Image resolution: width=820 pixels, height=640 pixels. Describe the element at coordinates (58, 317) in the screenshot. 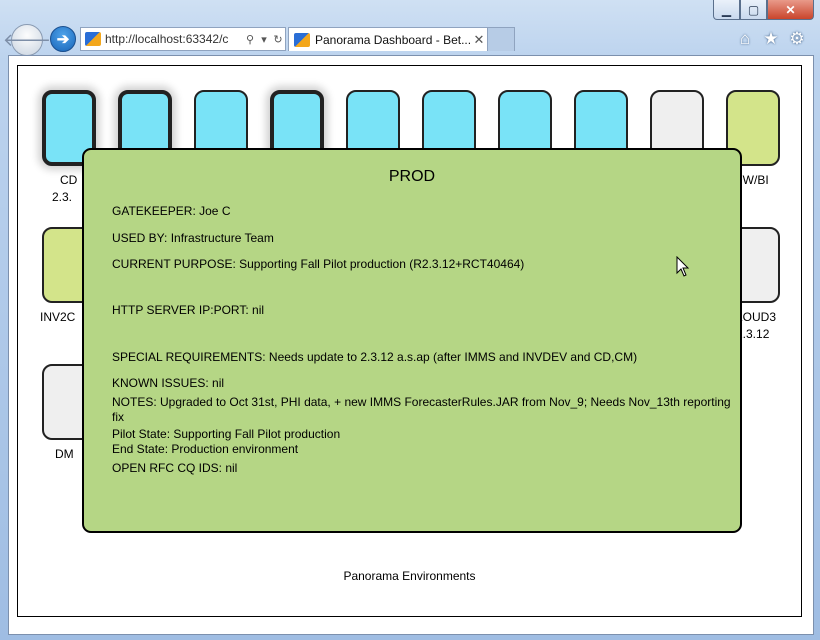

I see `env-label-inv2c: INV2C` at that location.